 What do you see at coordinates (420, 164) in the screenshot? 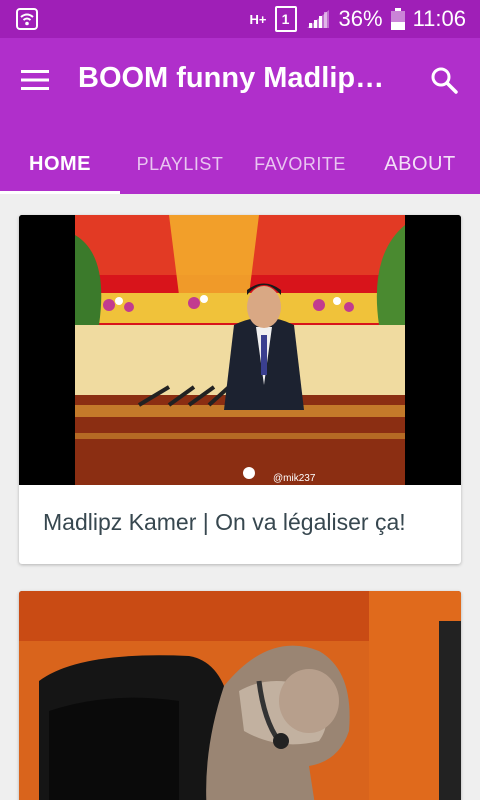
I see `tab-about: ABOUT` at bounding box center [420, 164].